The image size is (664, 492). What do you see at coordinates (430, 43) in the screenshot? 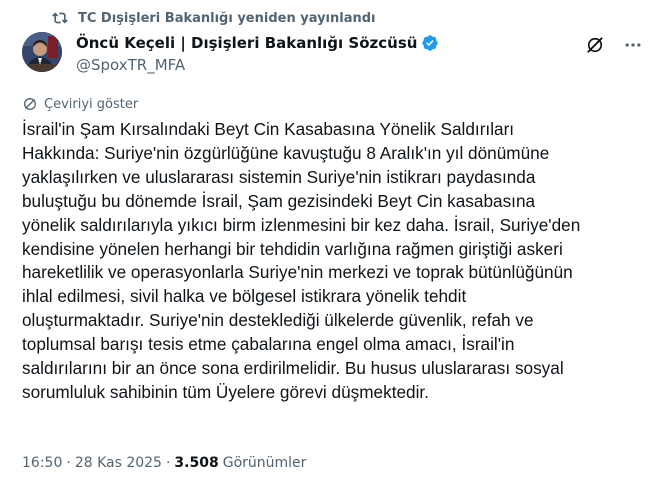
I see `verified-badge-icon` at bounding box center [430, 43].